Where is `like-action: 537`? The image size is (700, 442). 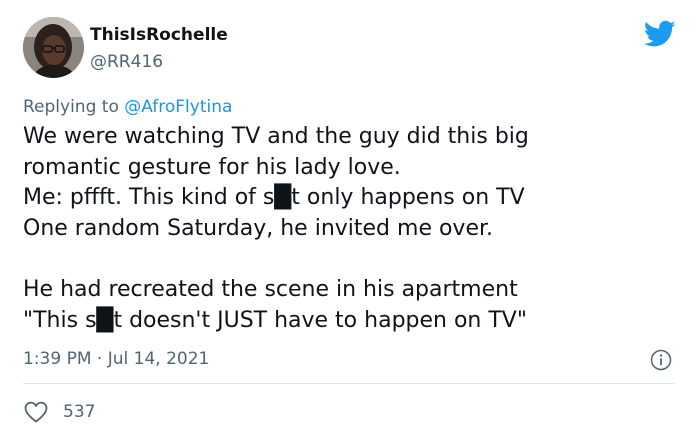
like-action: 537 is located at coordinates (59, 412).